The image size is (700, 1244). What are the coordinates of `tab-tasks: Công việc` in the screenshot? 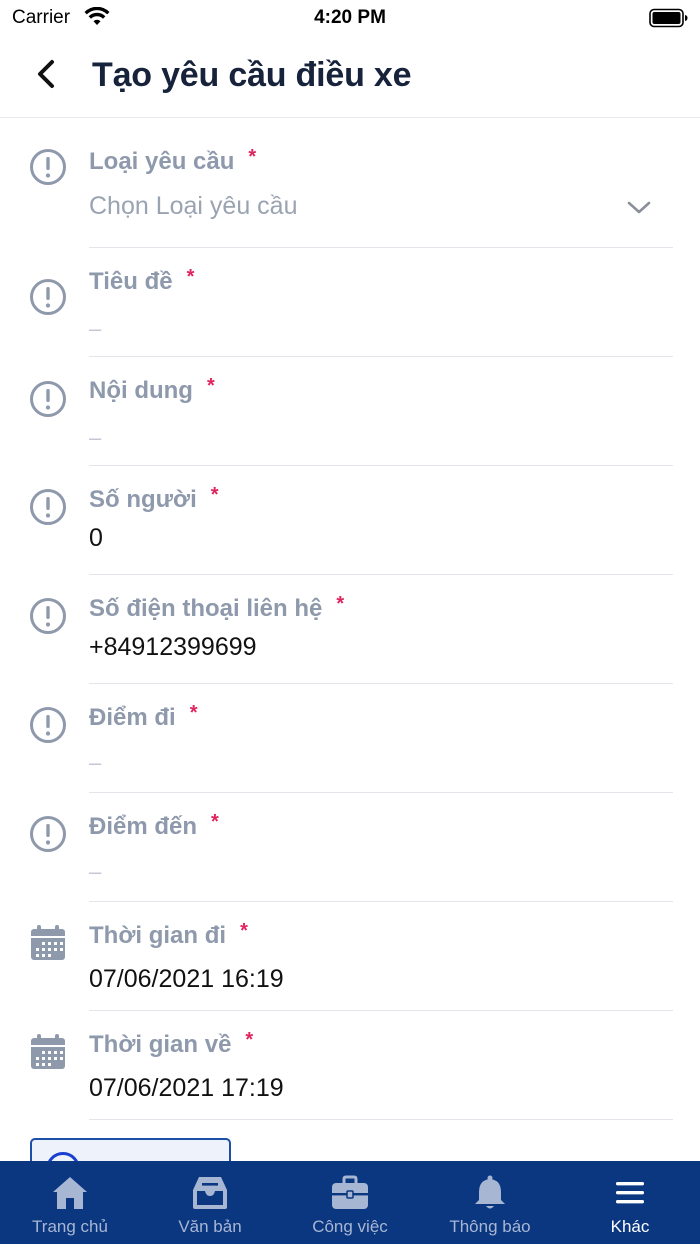 It's located at (350, 1202).